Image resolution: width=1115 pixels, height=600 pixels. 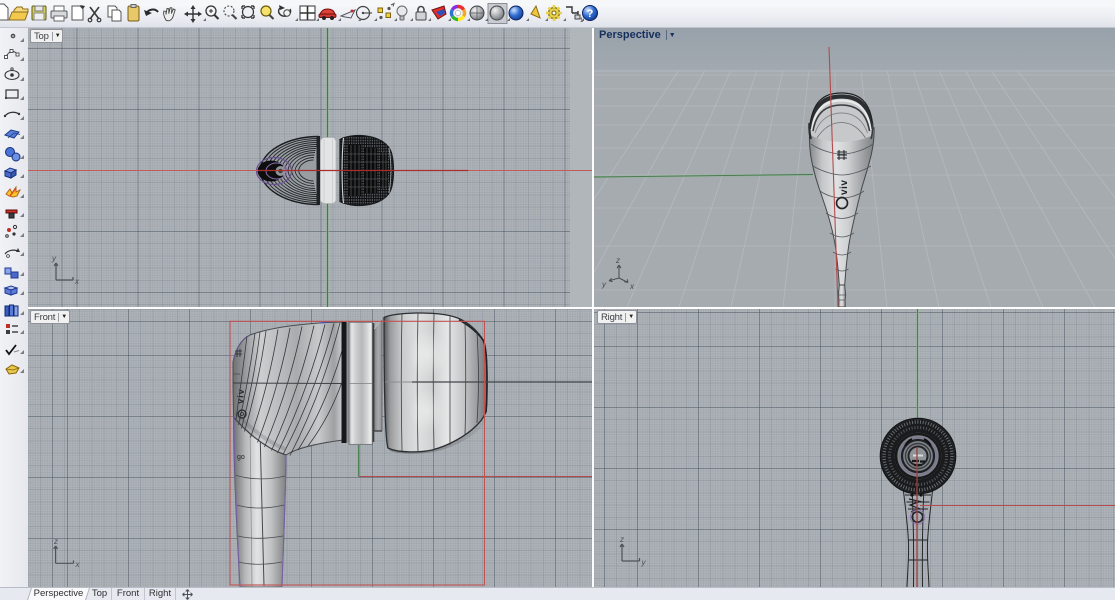 What do you see at coordinates (241, 457) in the screenshot?
I see `svg-text: go` at bounding box center [241, 457].